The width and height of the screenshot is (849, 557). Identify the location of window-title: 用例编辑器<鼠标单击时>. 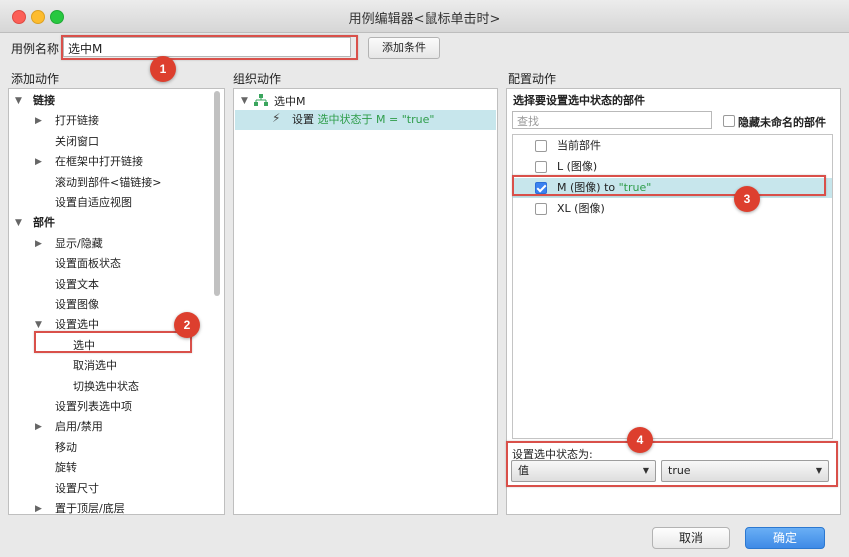
(424, 19).